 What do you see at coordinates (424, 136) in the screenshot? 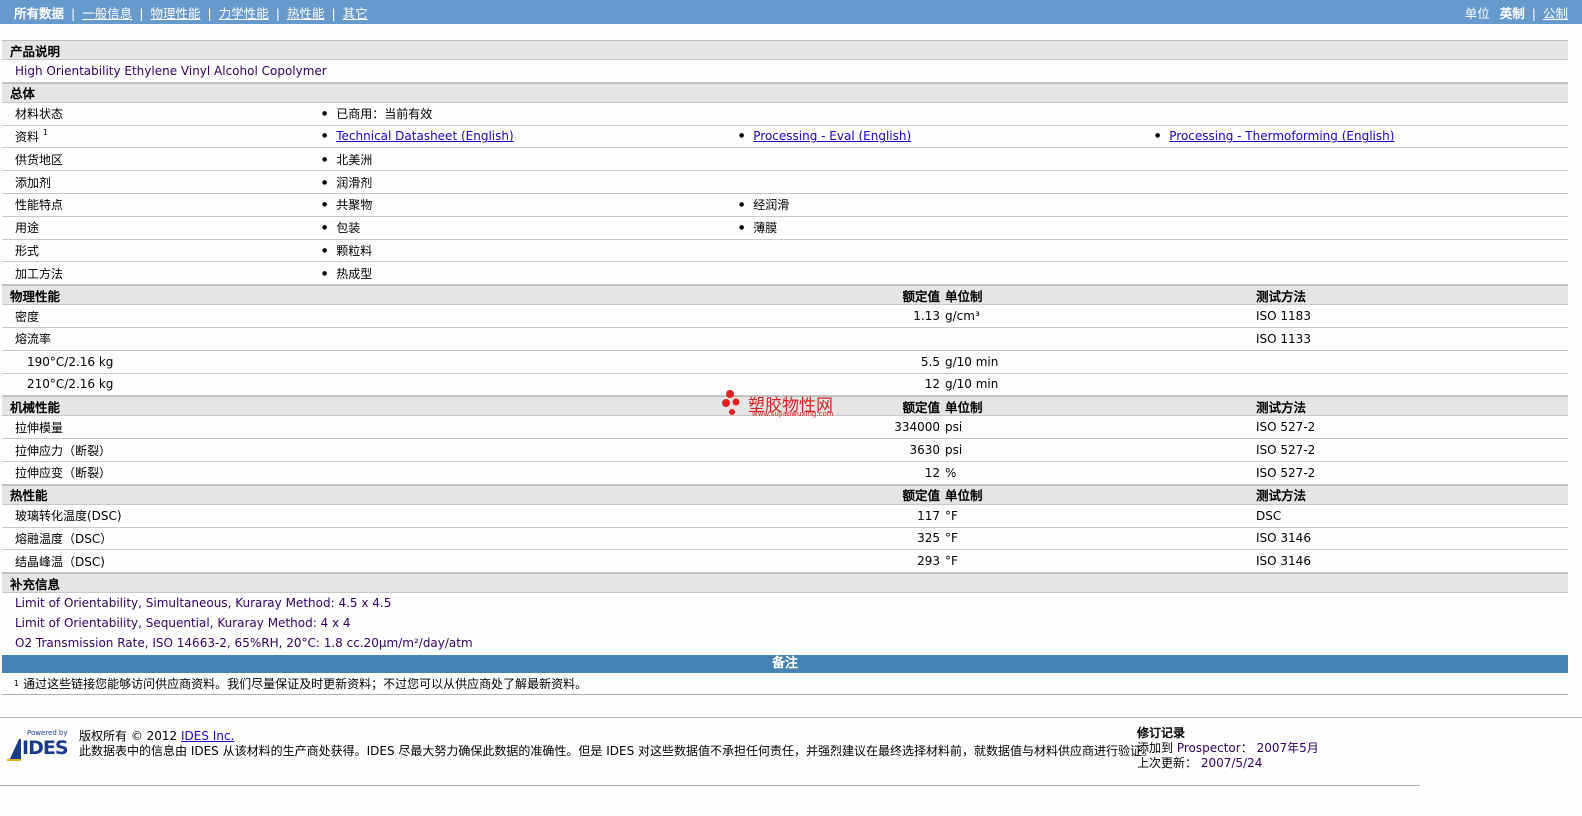
I see `document-link: Technical Datasheet (English)` at bounding box center [424, 136].